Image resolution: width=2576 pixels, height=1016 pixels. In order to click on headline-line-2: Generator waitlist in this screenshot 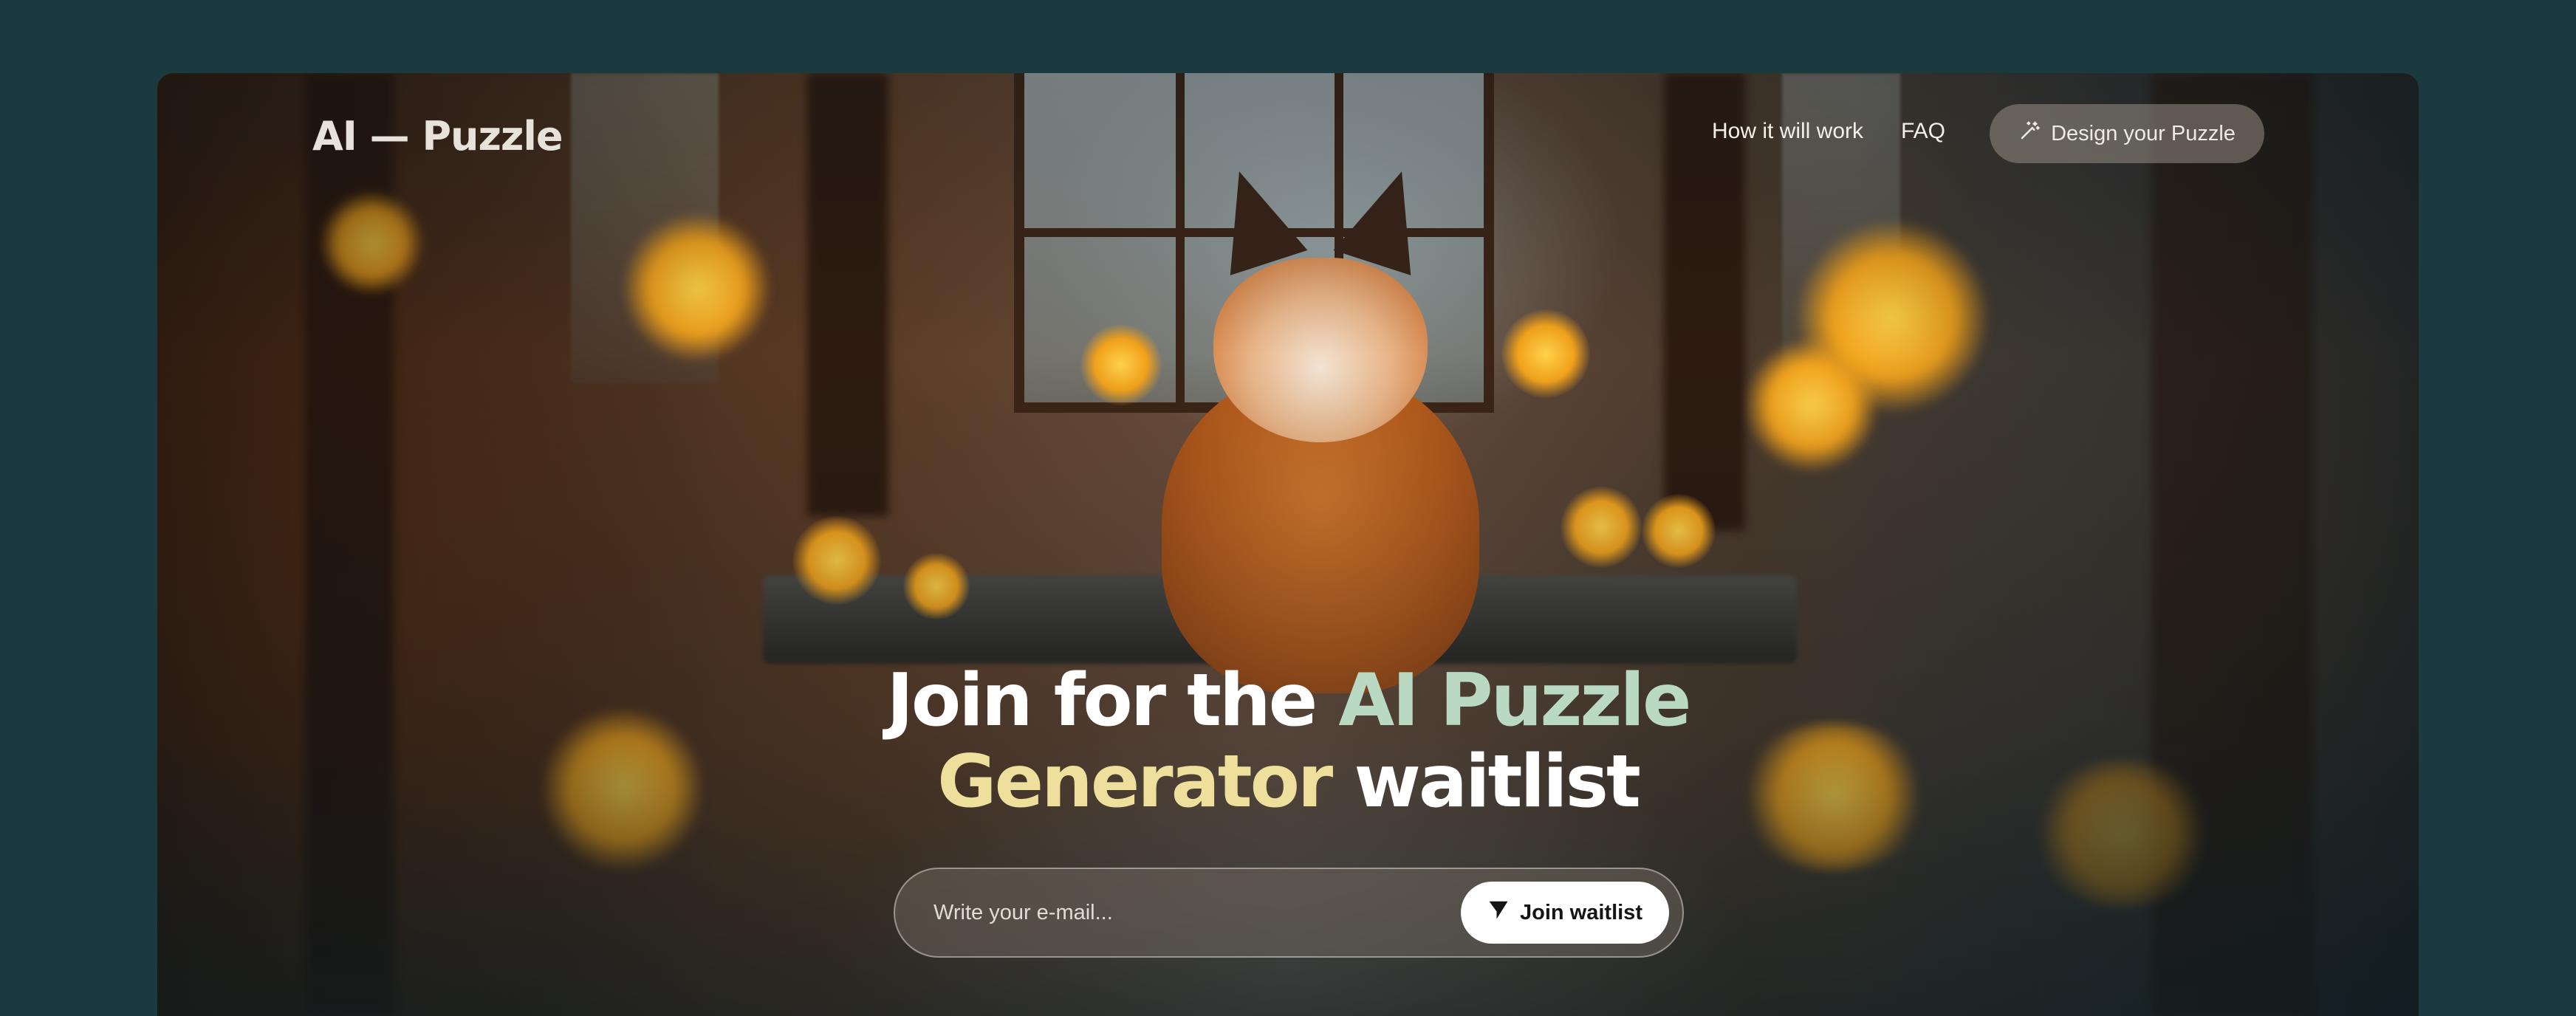, I will do `click(1288, 782)`.